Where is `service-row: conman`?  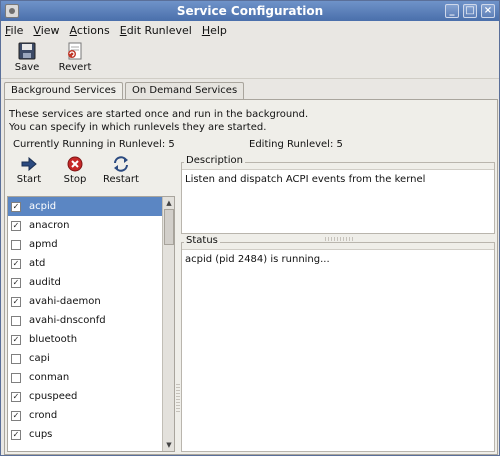
service-row: conman is located at coordinates (91, 377).